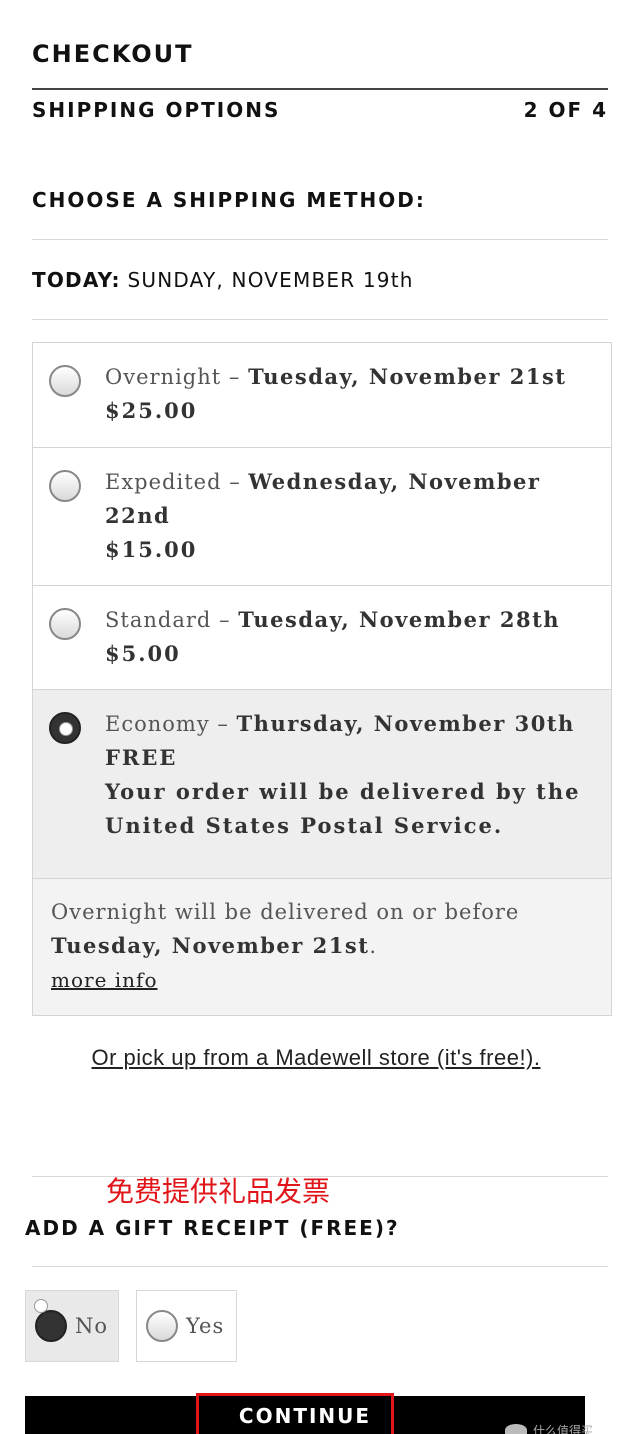  I want to click on gift-receipt-no-label: No, so click(92, 1326).